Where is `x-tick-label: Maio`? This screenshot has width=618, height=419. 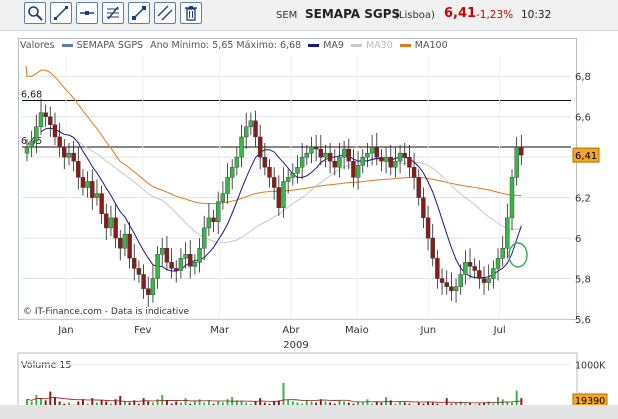
x-tick-label: Maio is located at coordinates (357, 330).